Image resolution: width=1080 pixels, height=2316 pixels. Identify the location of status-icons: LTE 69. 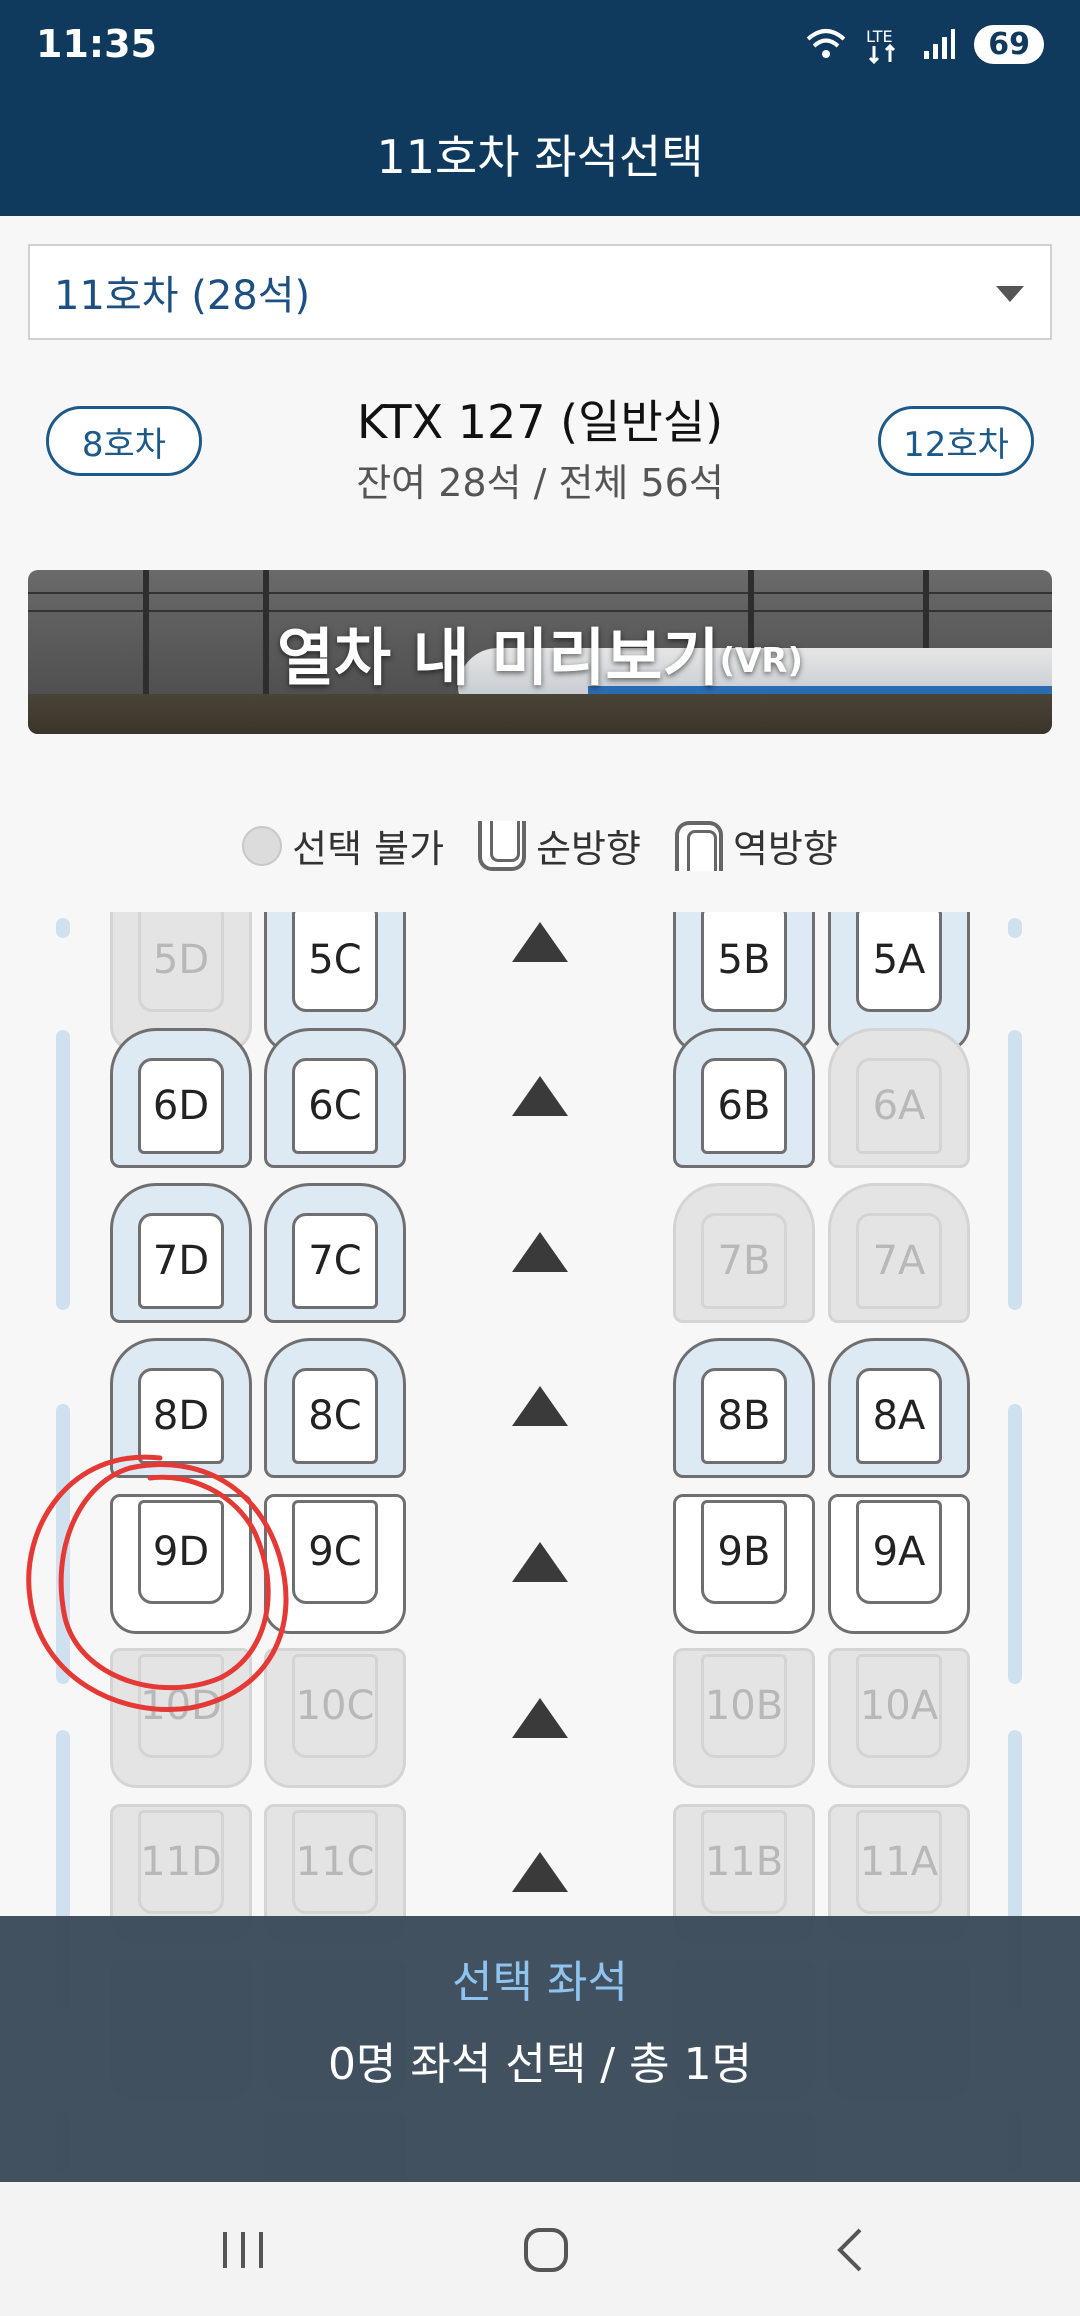
(925, 44).